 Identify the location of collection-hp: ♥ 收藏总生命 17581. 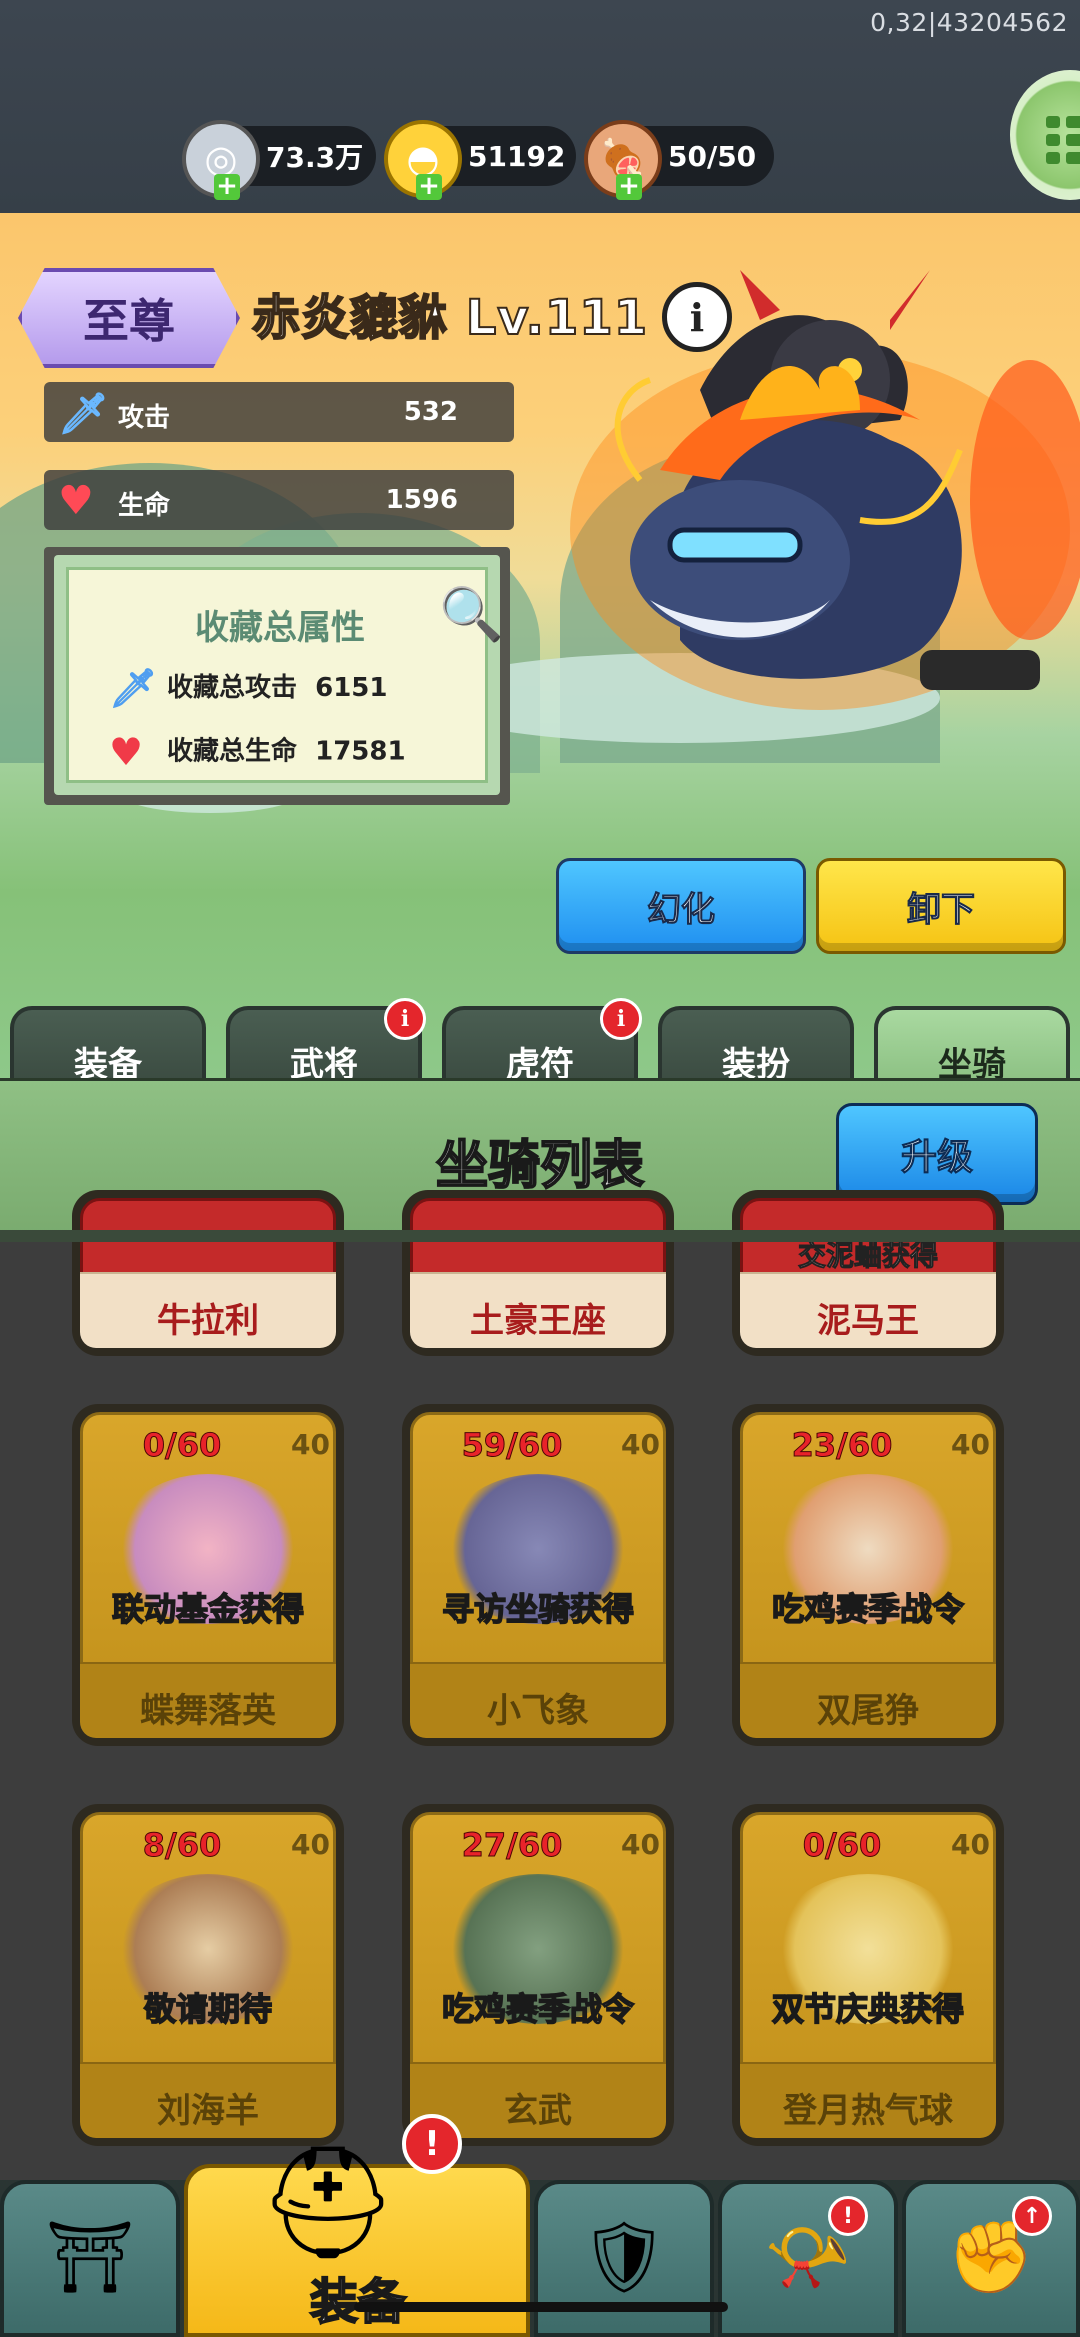
(257, 752).